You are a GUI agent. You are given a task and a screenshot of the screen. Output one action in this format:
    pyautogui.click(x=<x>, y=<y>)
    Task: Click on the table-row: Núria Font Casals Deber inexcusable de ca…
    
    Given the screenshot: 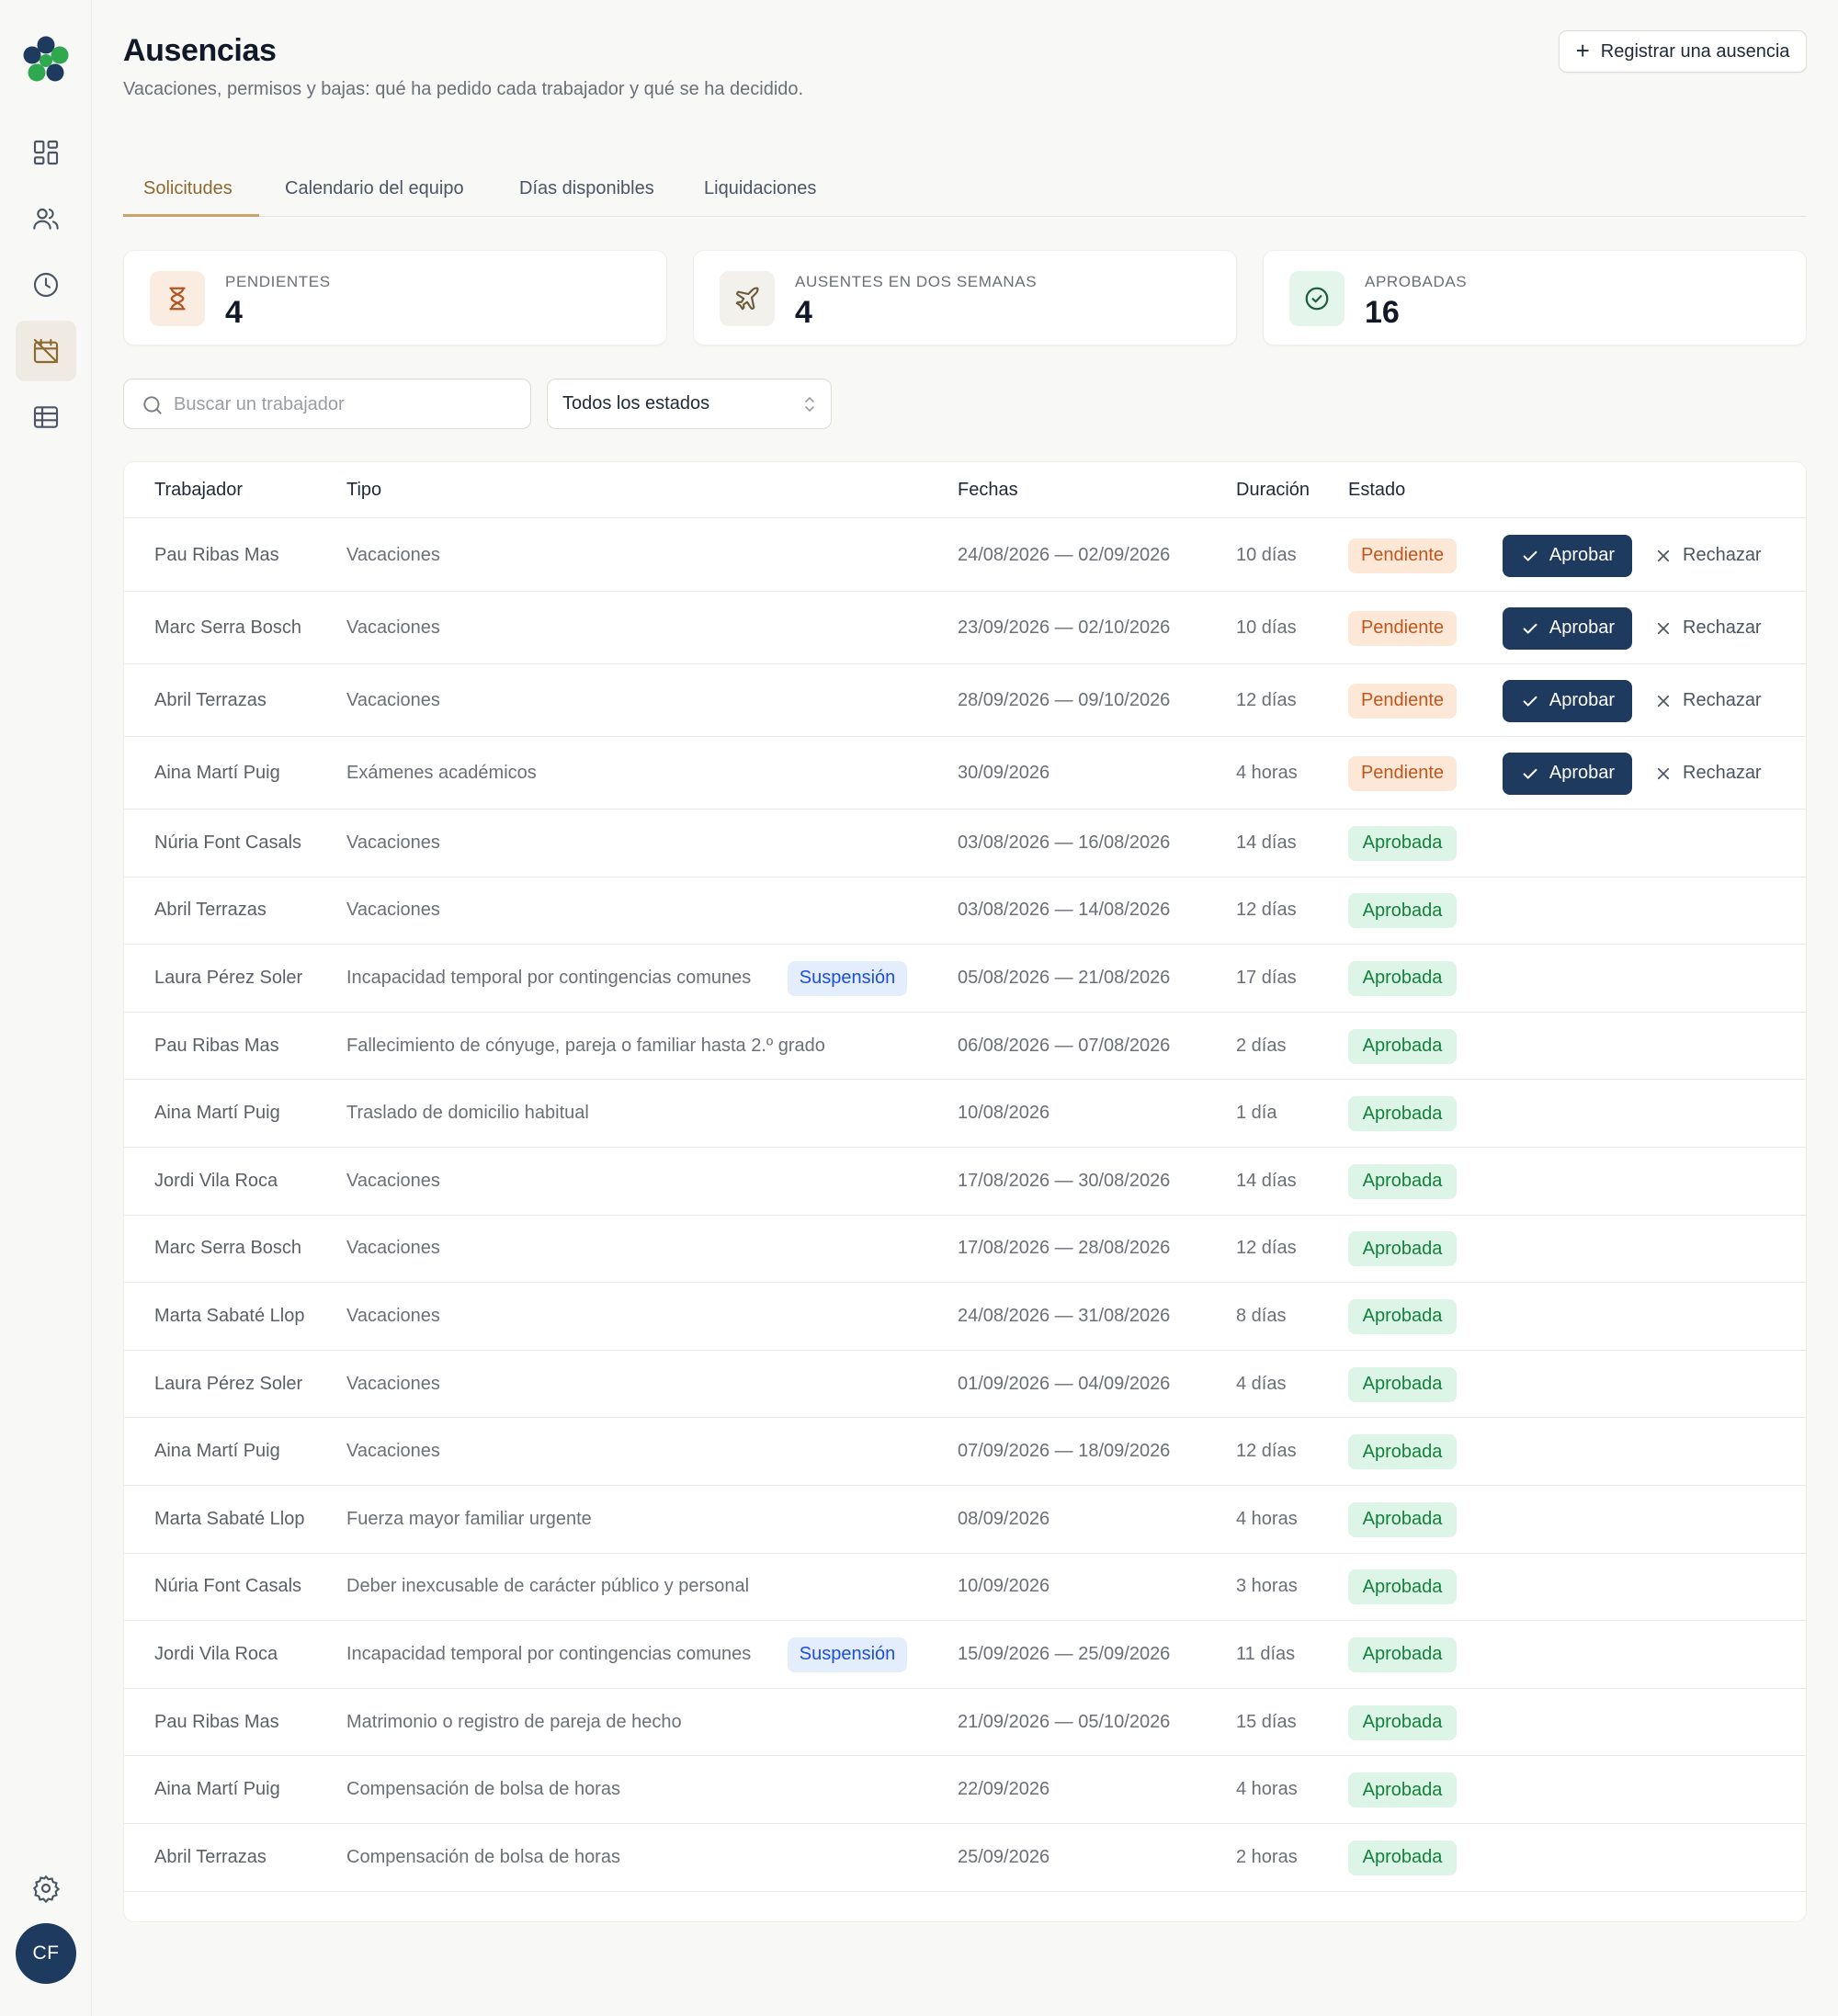 What is the action you would take?
    pyautogui.click(x=965, y=1588)
    